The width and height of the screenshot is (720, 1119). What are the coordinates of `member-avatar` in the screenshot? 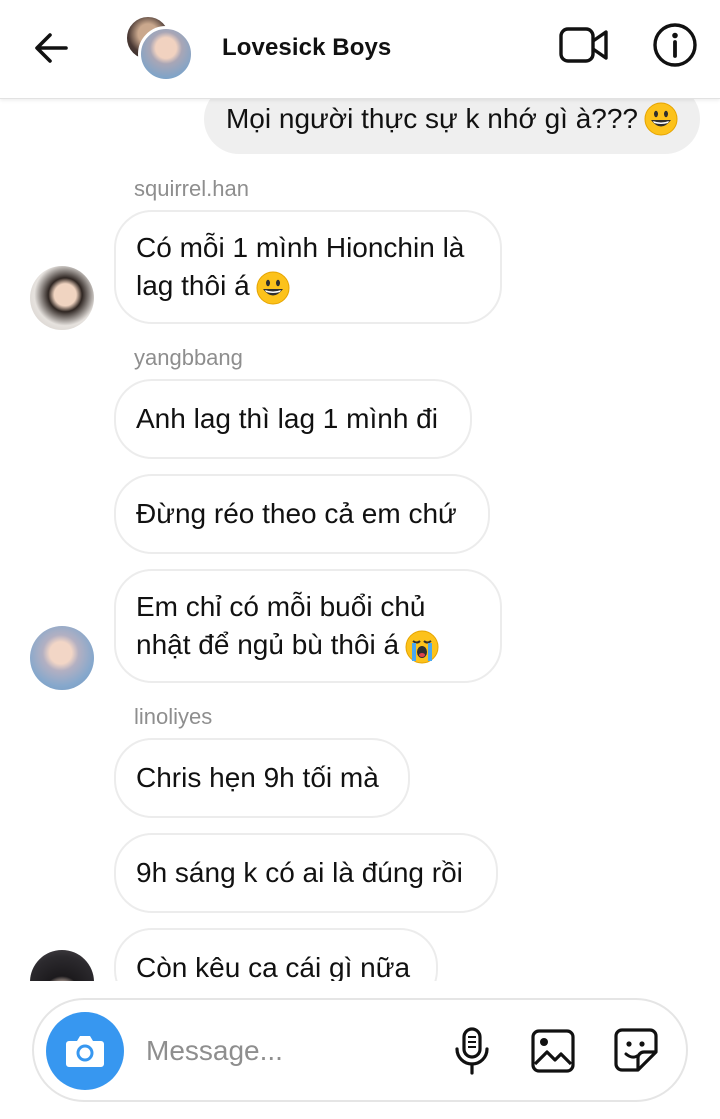 It's located at (166, 54).